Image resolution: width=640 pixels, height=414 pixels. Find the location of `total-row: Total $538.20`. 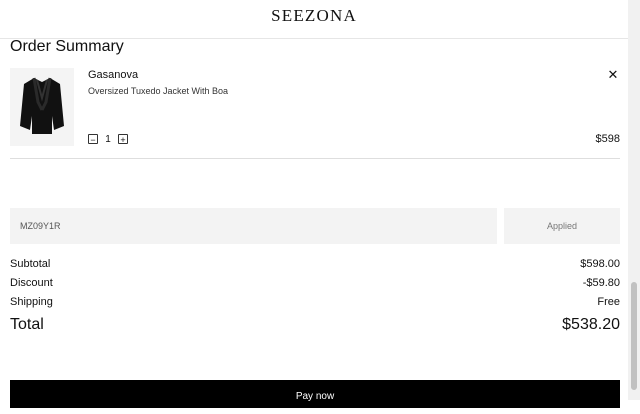

total-row: Total $538.20 is located at coordinates (315, 325).